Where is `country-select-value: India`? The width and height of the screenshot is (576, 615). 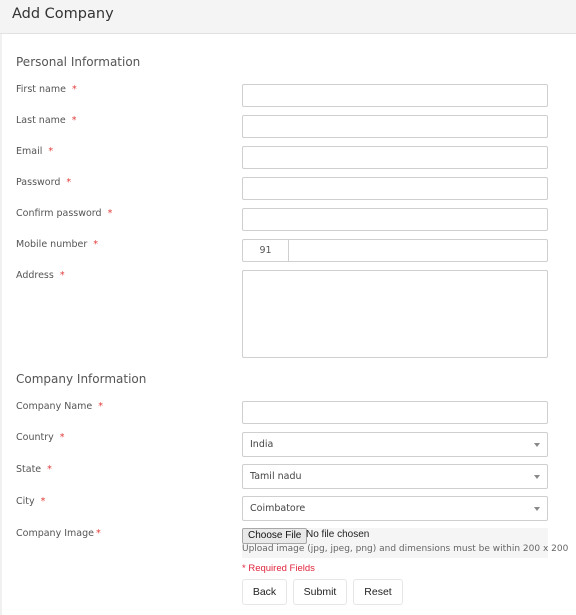
country-select-value: India is located at coordinates (262, 444).